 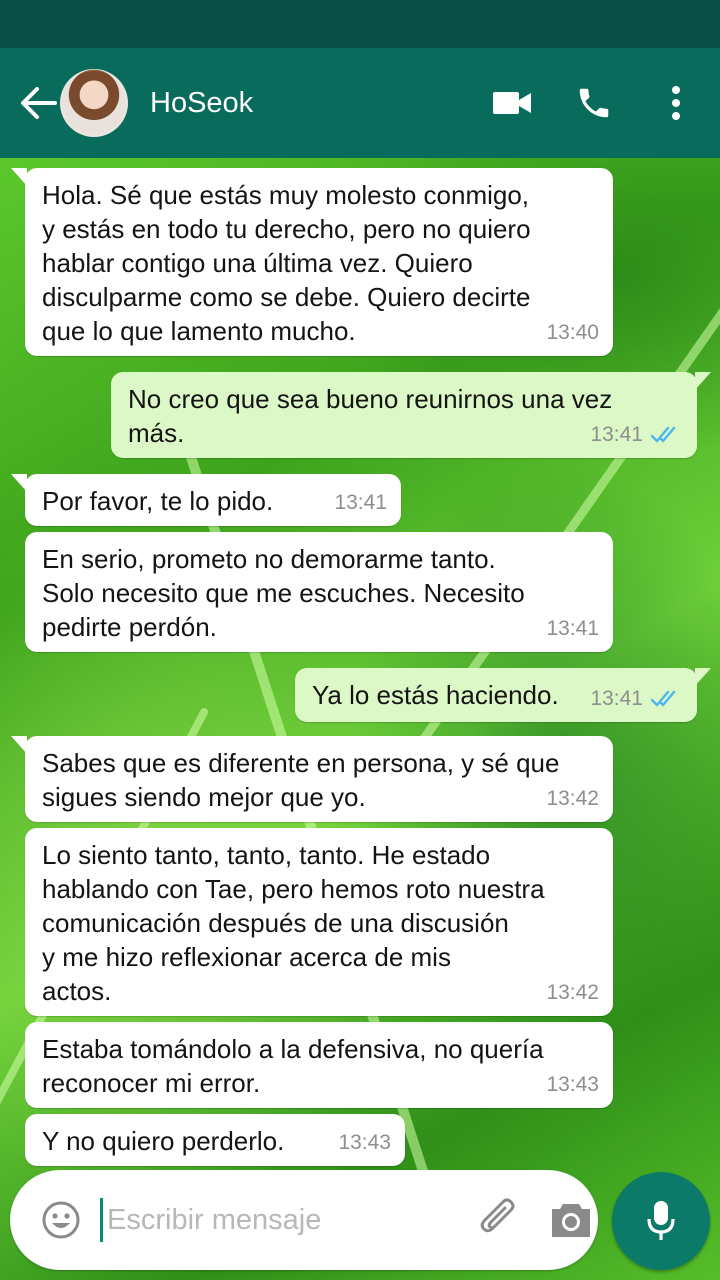 I want to click on camera-icon, so click(x=571, y=1220).